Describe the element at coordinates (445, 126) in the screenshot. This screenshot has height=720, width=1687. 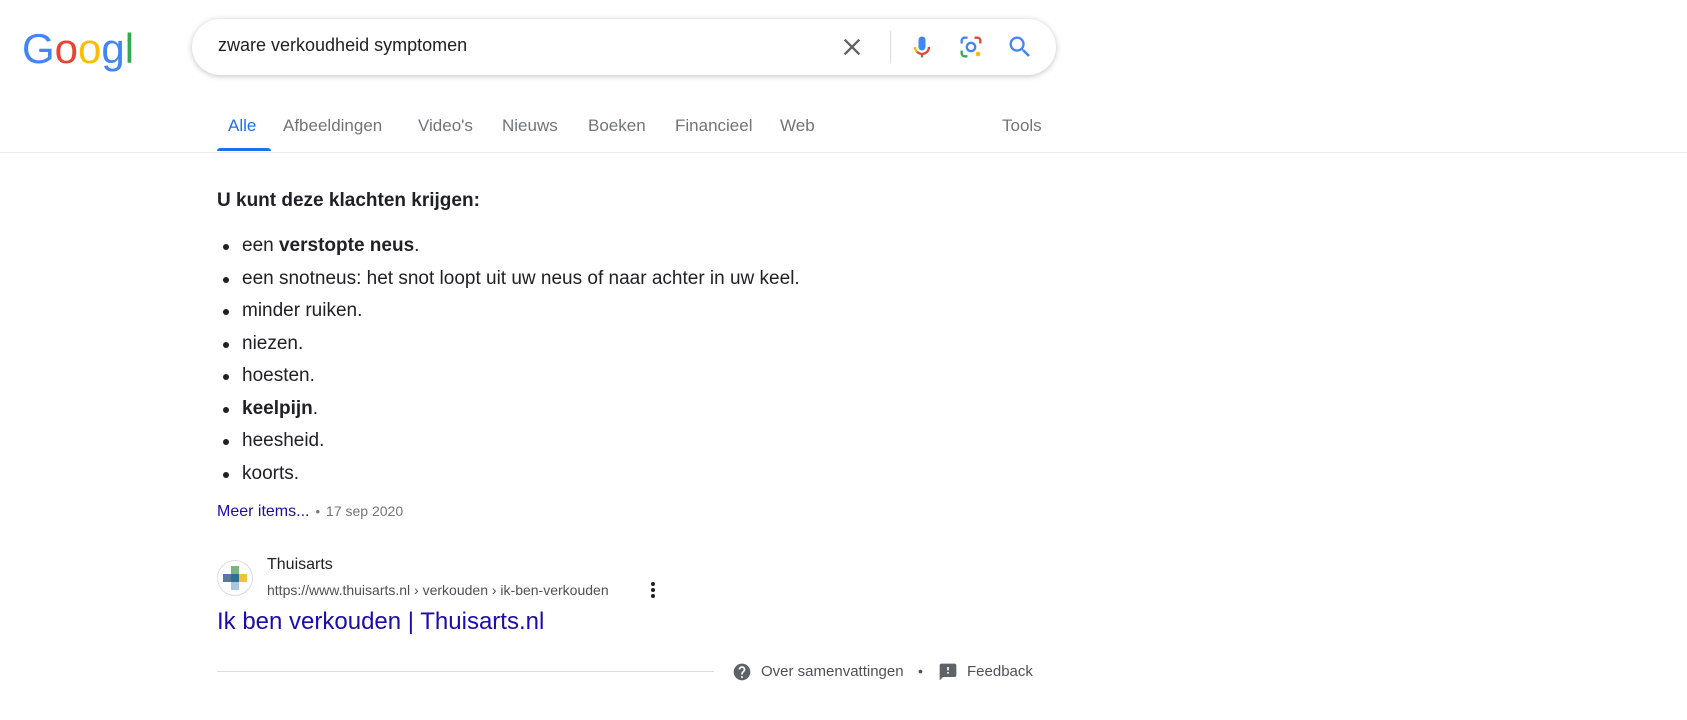
I see `tab-videos: Video's` at that location.